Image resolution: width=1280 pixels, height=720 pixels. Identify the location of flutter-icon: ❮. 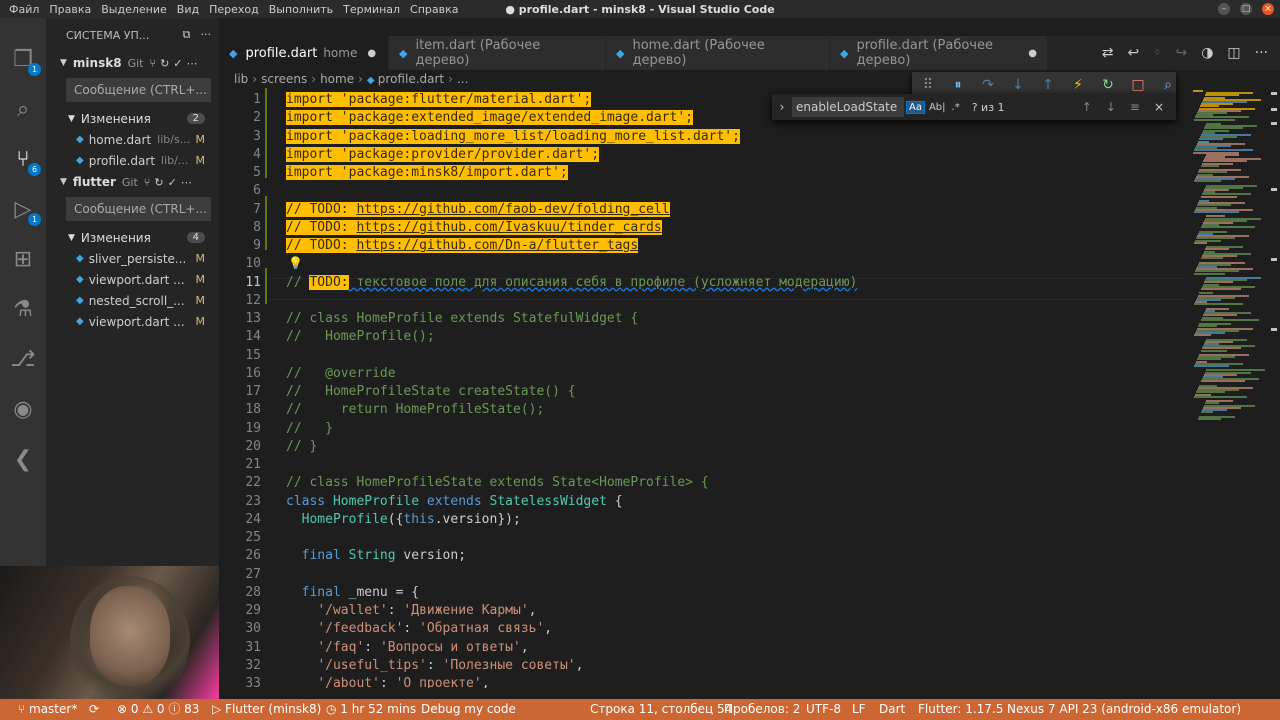
(23, 460).